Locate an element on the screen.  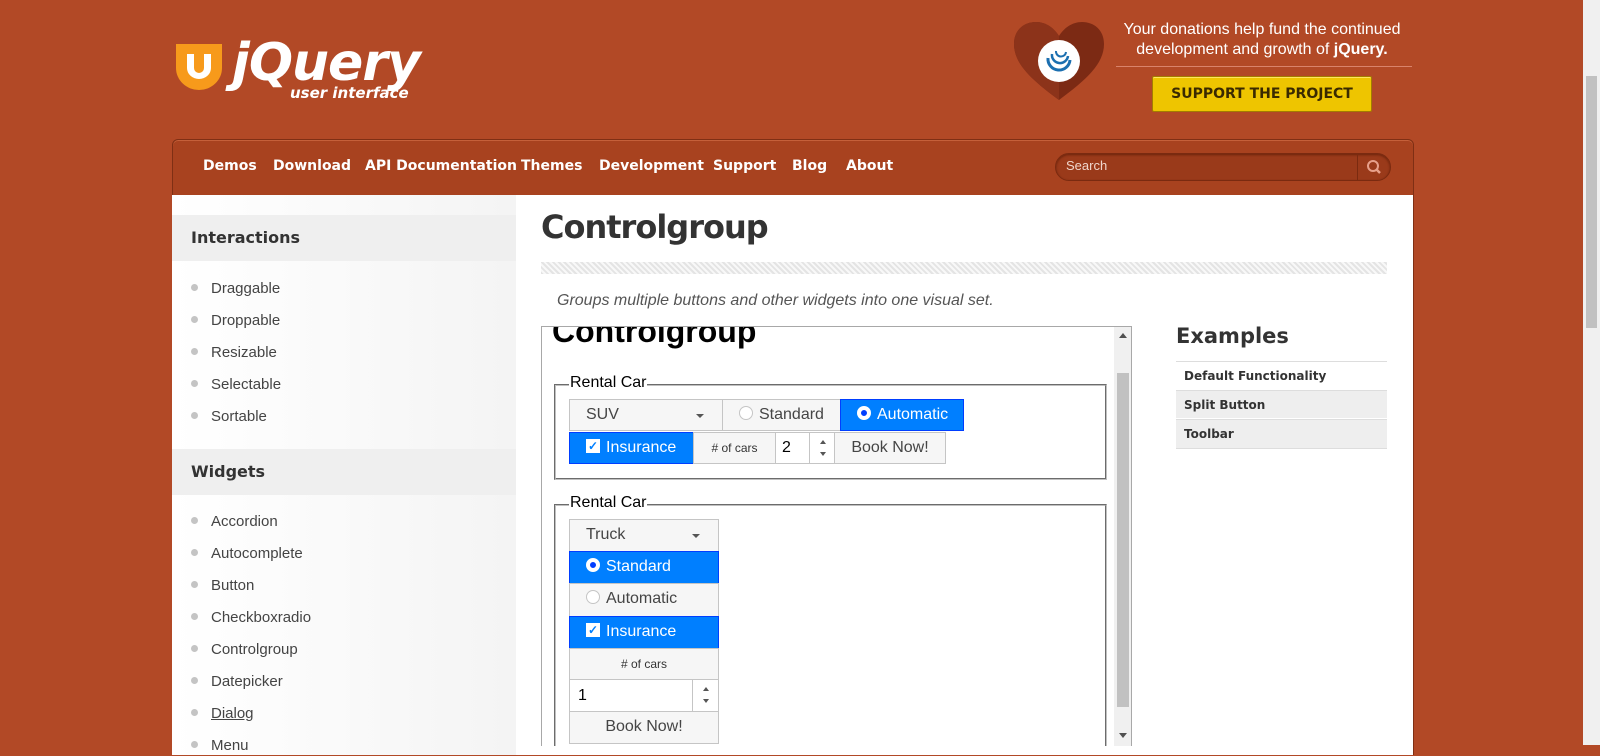
search-icon is located at coordinates (1374, 167).